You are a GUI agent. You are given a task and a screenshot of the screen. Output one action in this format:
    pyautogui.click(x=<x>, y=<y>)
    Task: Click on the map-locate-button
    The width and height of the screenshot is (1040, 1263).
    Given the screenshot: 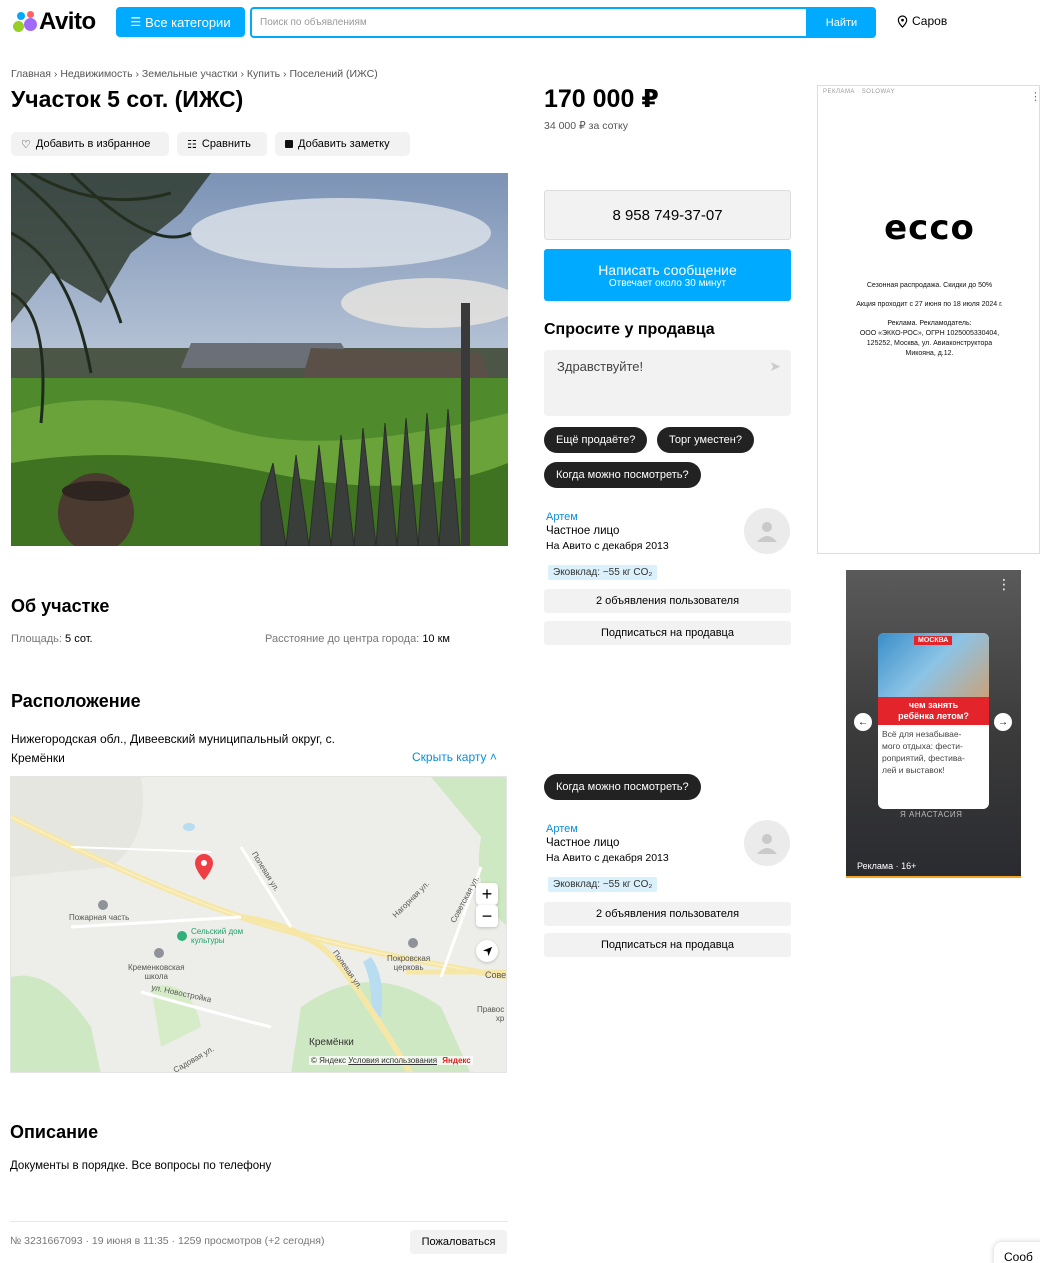 What is the action you would take?
    pyautogui.click(x=487, y=951)
    